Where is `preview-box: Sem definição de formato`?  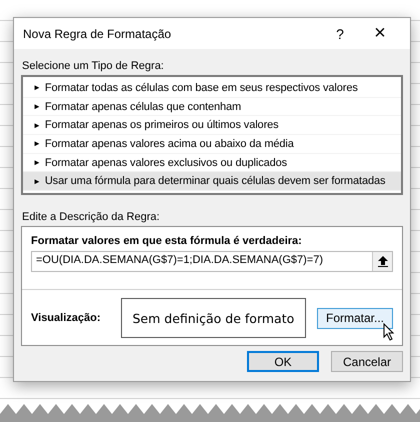 preview-box: Sem definição de formato is located at coordinates (213, 318).